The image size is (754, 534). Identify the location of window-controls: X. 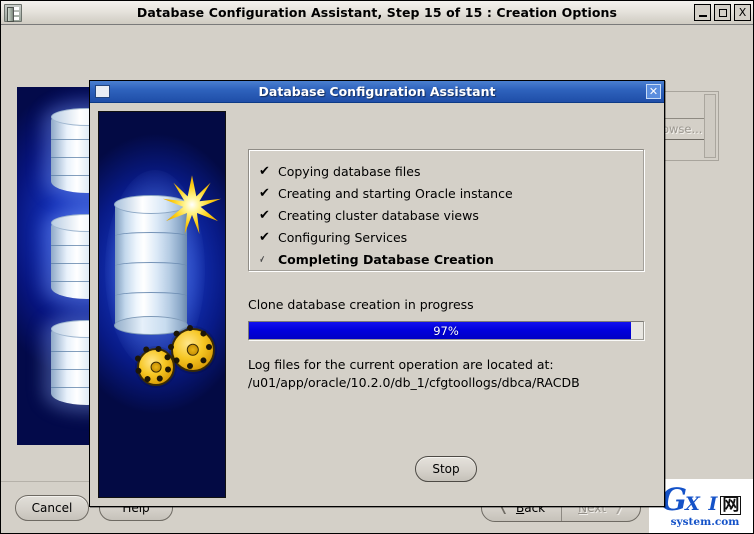
(722, 12).